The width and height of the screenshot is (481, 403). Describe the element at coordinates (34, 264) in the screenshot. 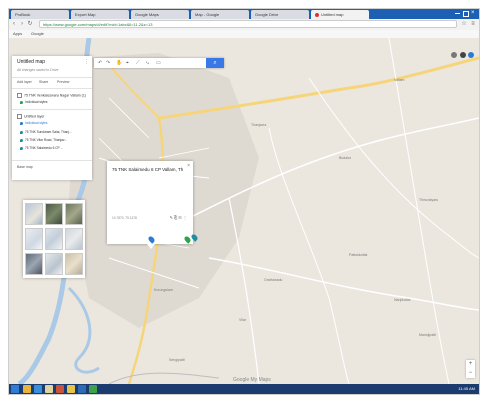

I see `basemap-dark-thumb` at that location.